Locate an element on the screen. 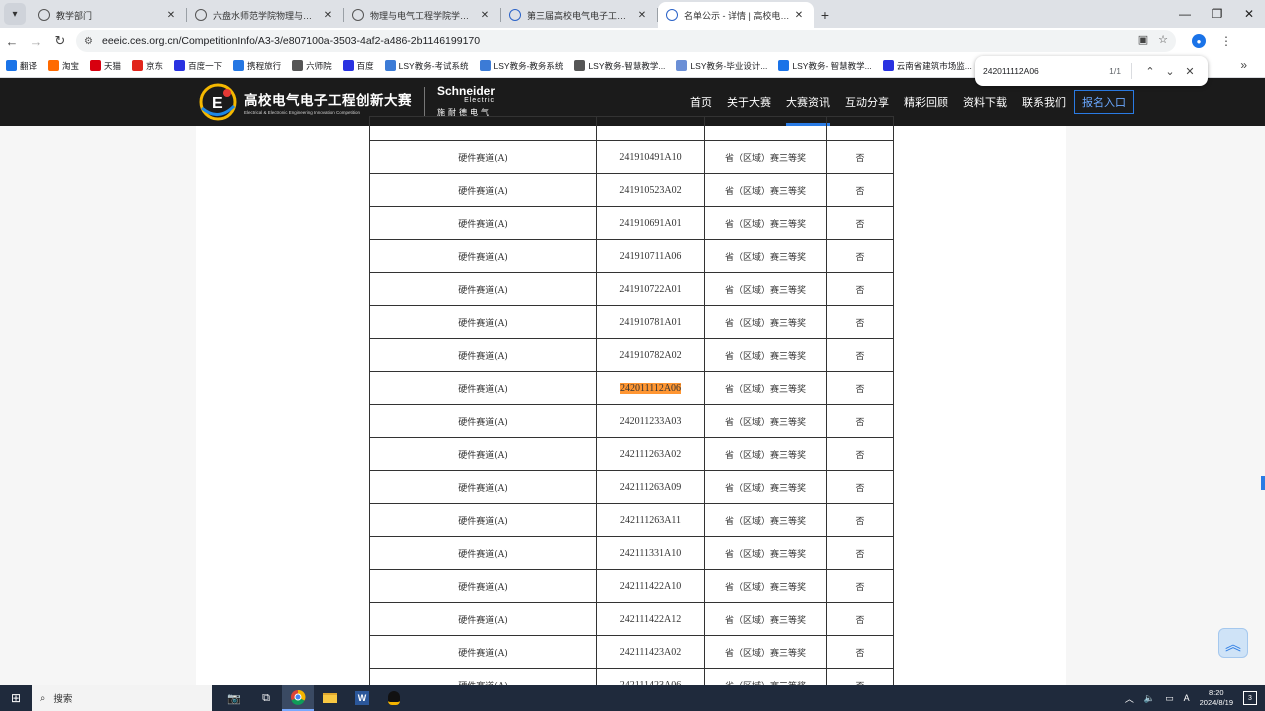 The height and width of the screenshot is (711, 1265). close-window-button: ✕ is located at coordinates (1249, 14).